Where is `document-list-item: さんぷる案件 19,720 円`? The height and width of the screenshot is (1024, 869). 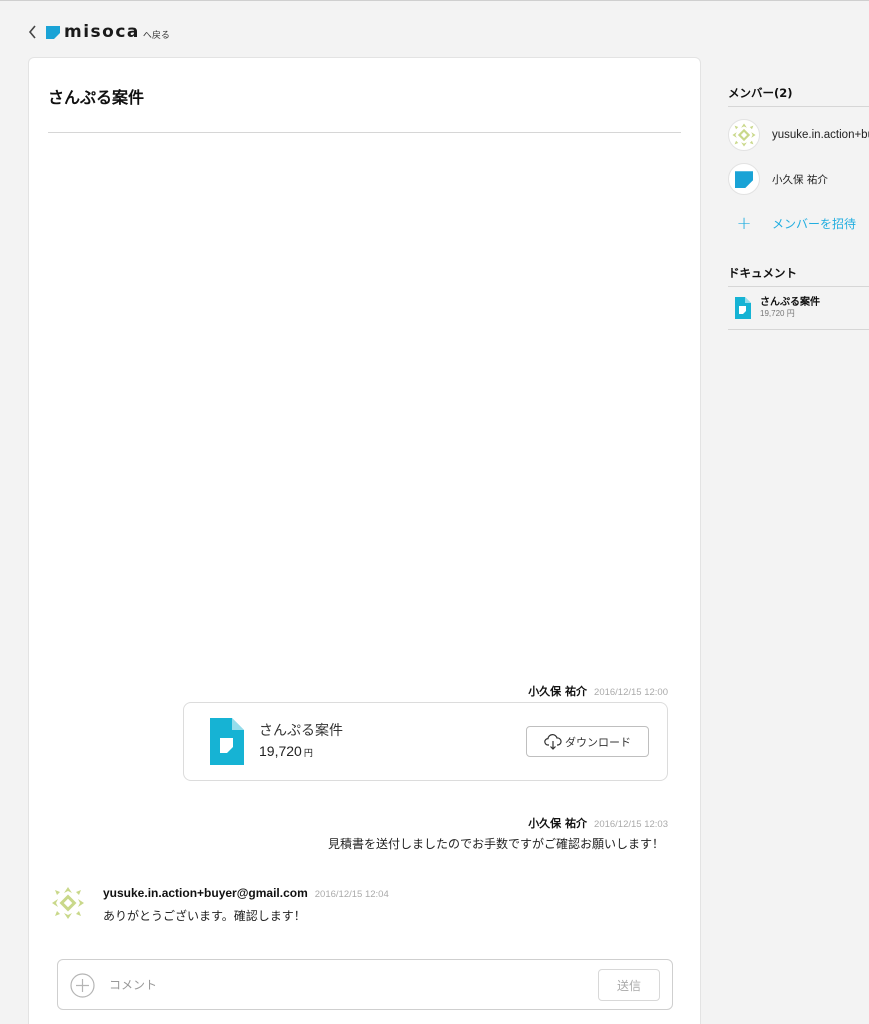 document-list-item: さんぷる案件 19,720 円 is located at coordinates (798, 308).